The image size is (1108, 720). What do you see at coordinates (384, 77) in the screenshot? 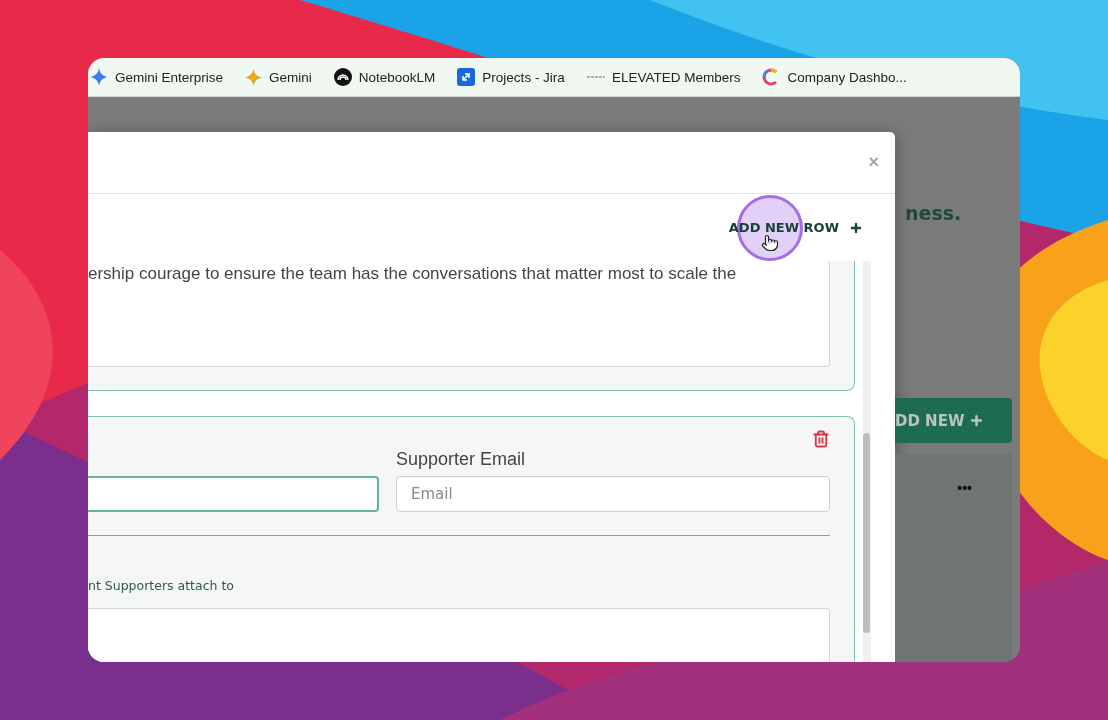
I see `bookmark-link: NotebookLM` at bounding box center [384, 77].